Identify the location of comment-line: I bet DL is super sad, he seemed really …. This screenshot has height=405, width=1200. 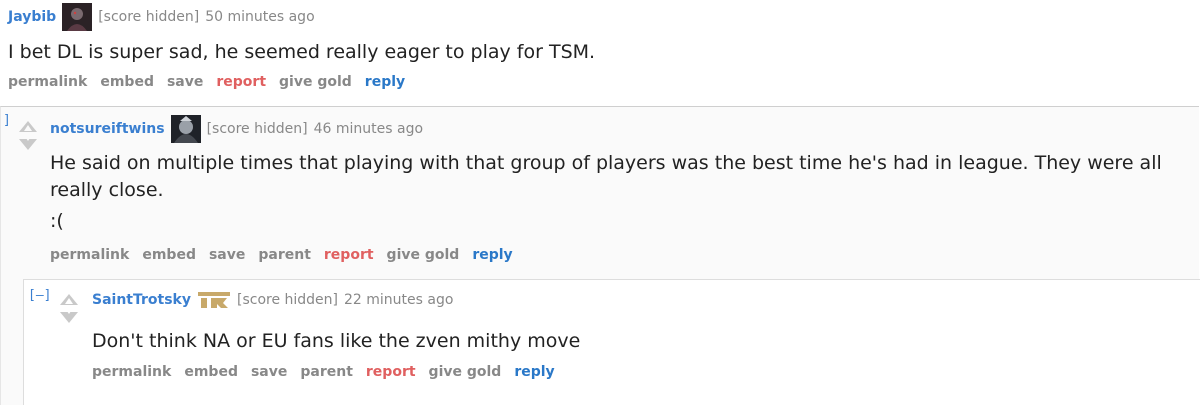
(302, 52).